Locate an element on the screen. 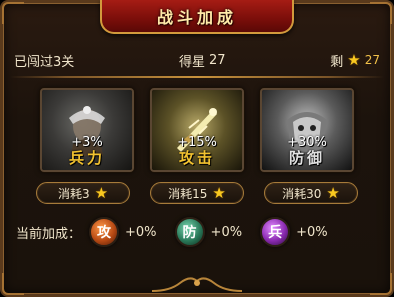 This screenshot has width=394, height=297. stars-remaining-label: 剩 is located at coordinates (337, 62).